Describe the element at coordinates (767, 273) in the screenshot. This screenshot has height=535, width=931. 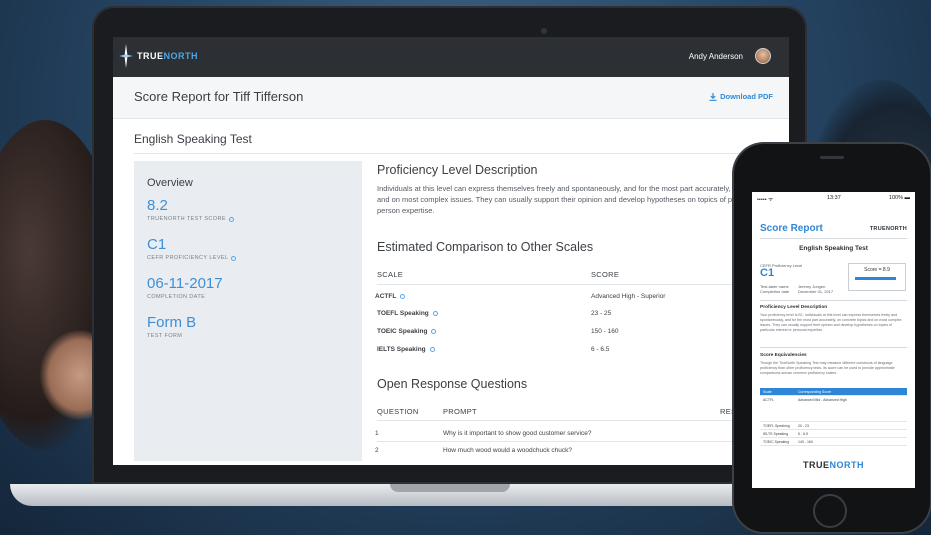
I see `phone-cefr-value: C1` at that location.